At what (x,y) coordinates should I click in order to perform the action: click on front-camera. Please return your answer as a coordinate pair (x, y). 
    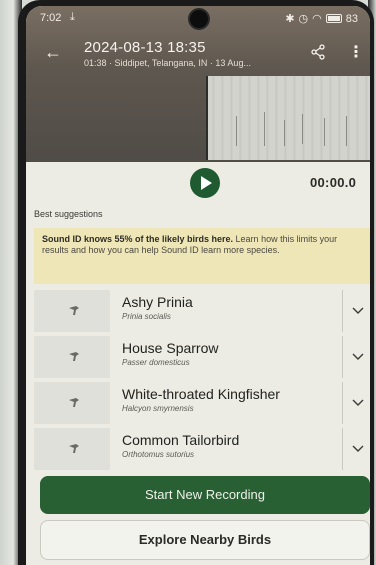
    Looking at the image, I should click on (199, 19).